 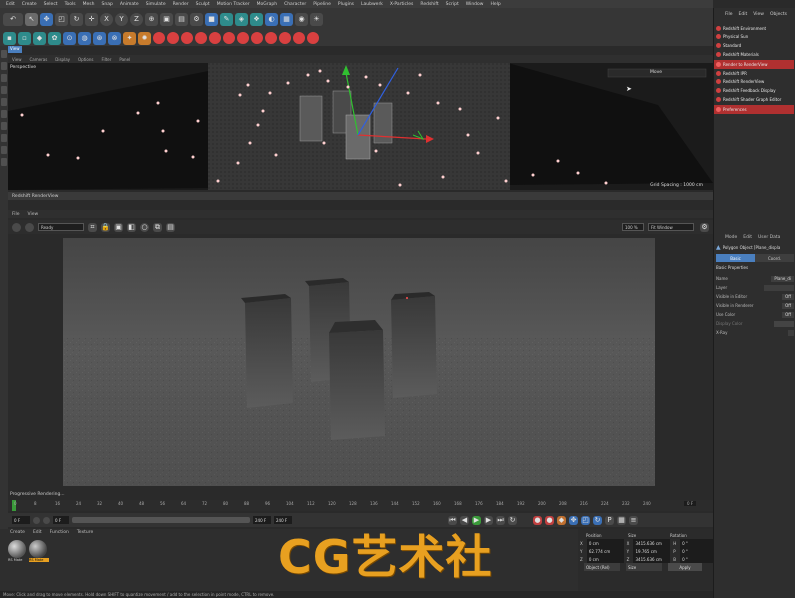 I want to click on coord-size-z: 3415.636 cm, so click(x=652, y=559).